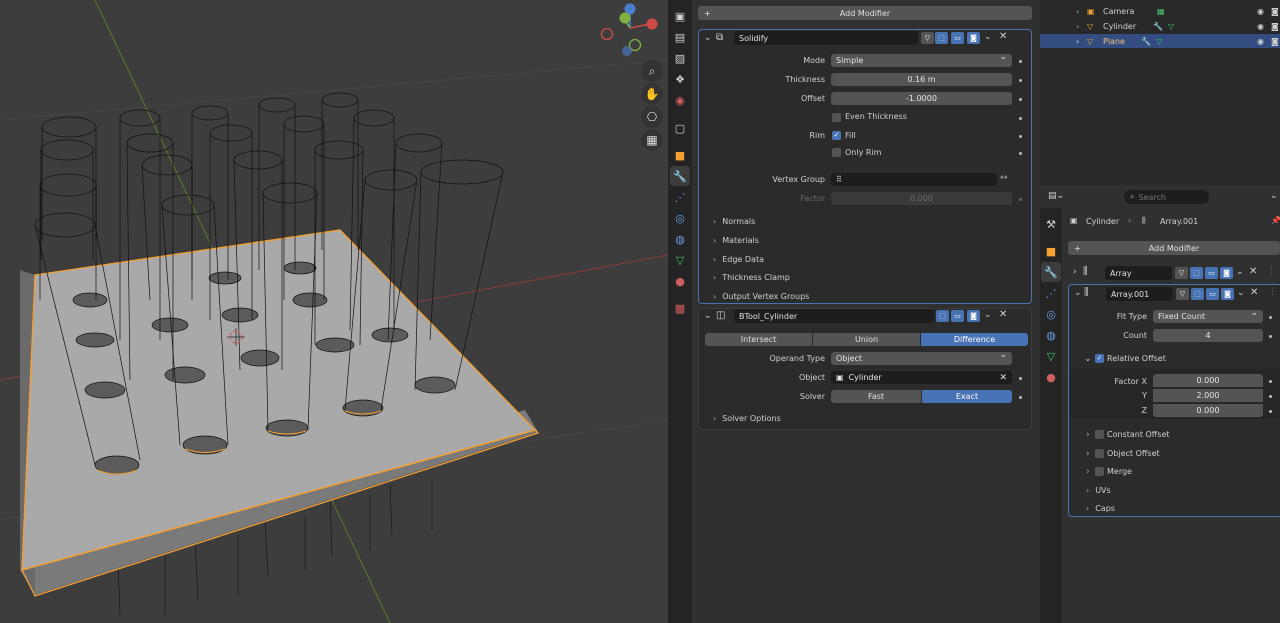 The width and height of the screenshot is (1280, 623). Describe the element at coordinates (836, 152) in the screenshot. I see `only-rim-checkbox` at that location.